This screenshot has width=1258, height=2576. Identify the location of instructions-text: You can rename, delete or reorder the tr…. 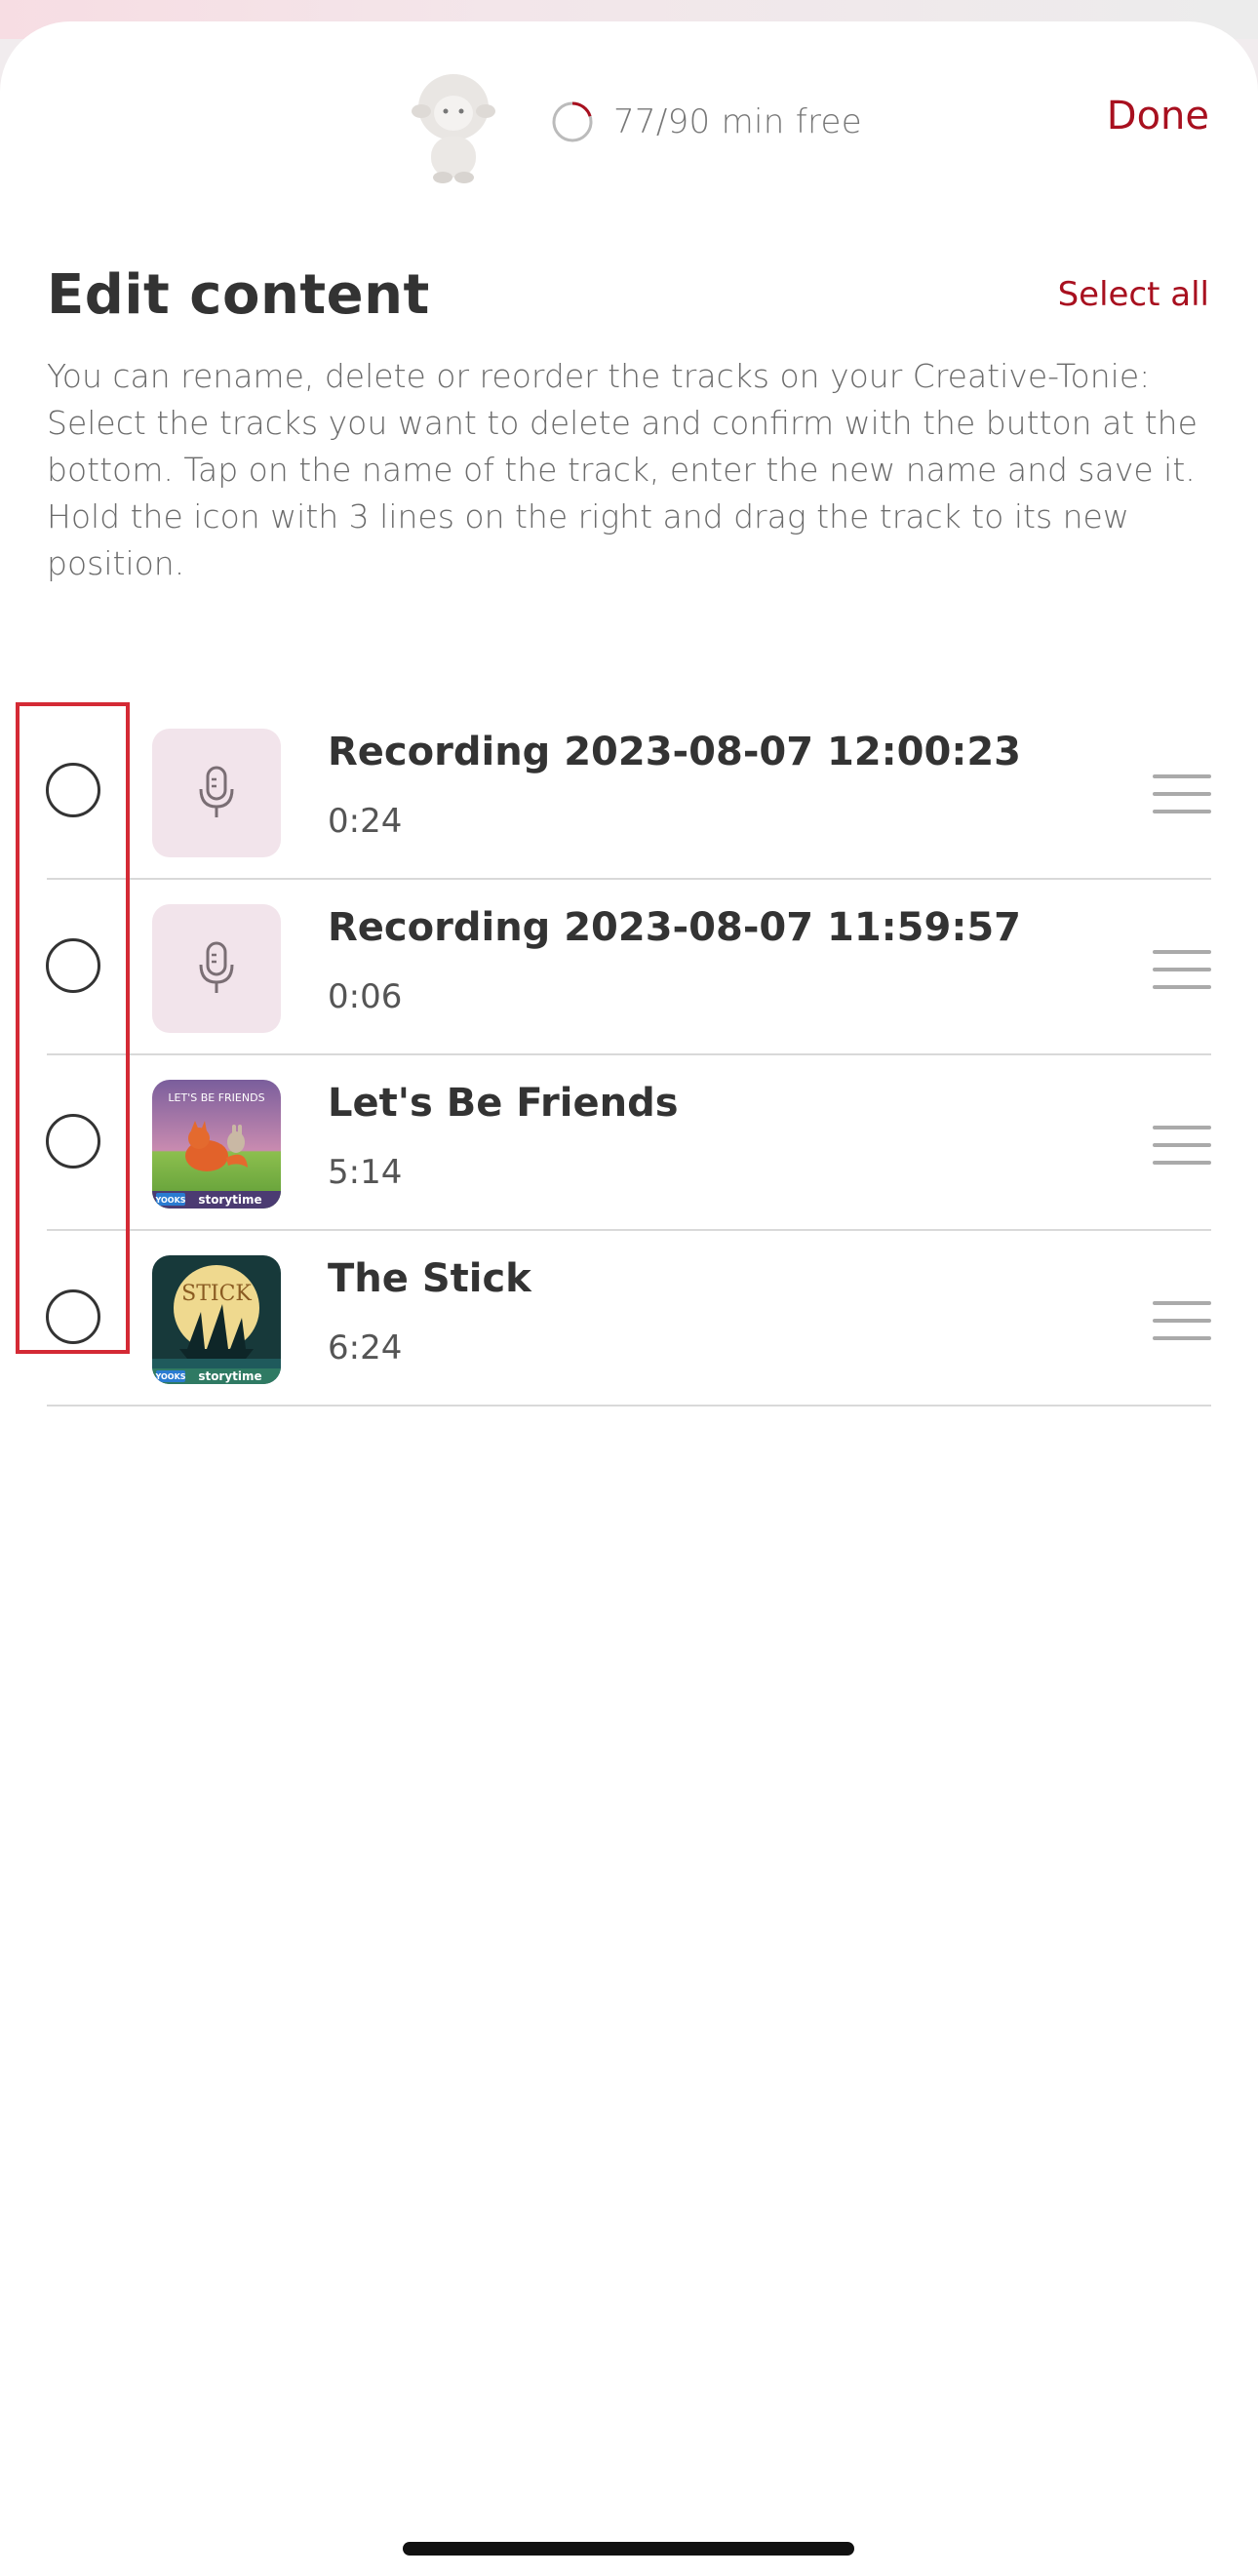
(622, 469).